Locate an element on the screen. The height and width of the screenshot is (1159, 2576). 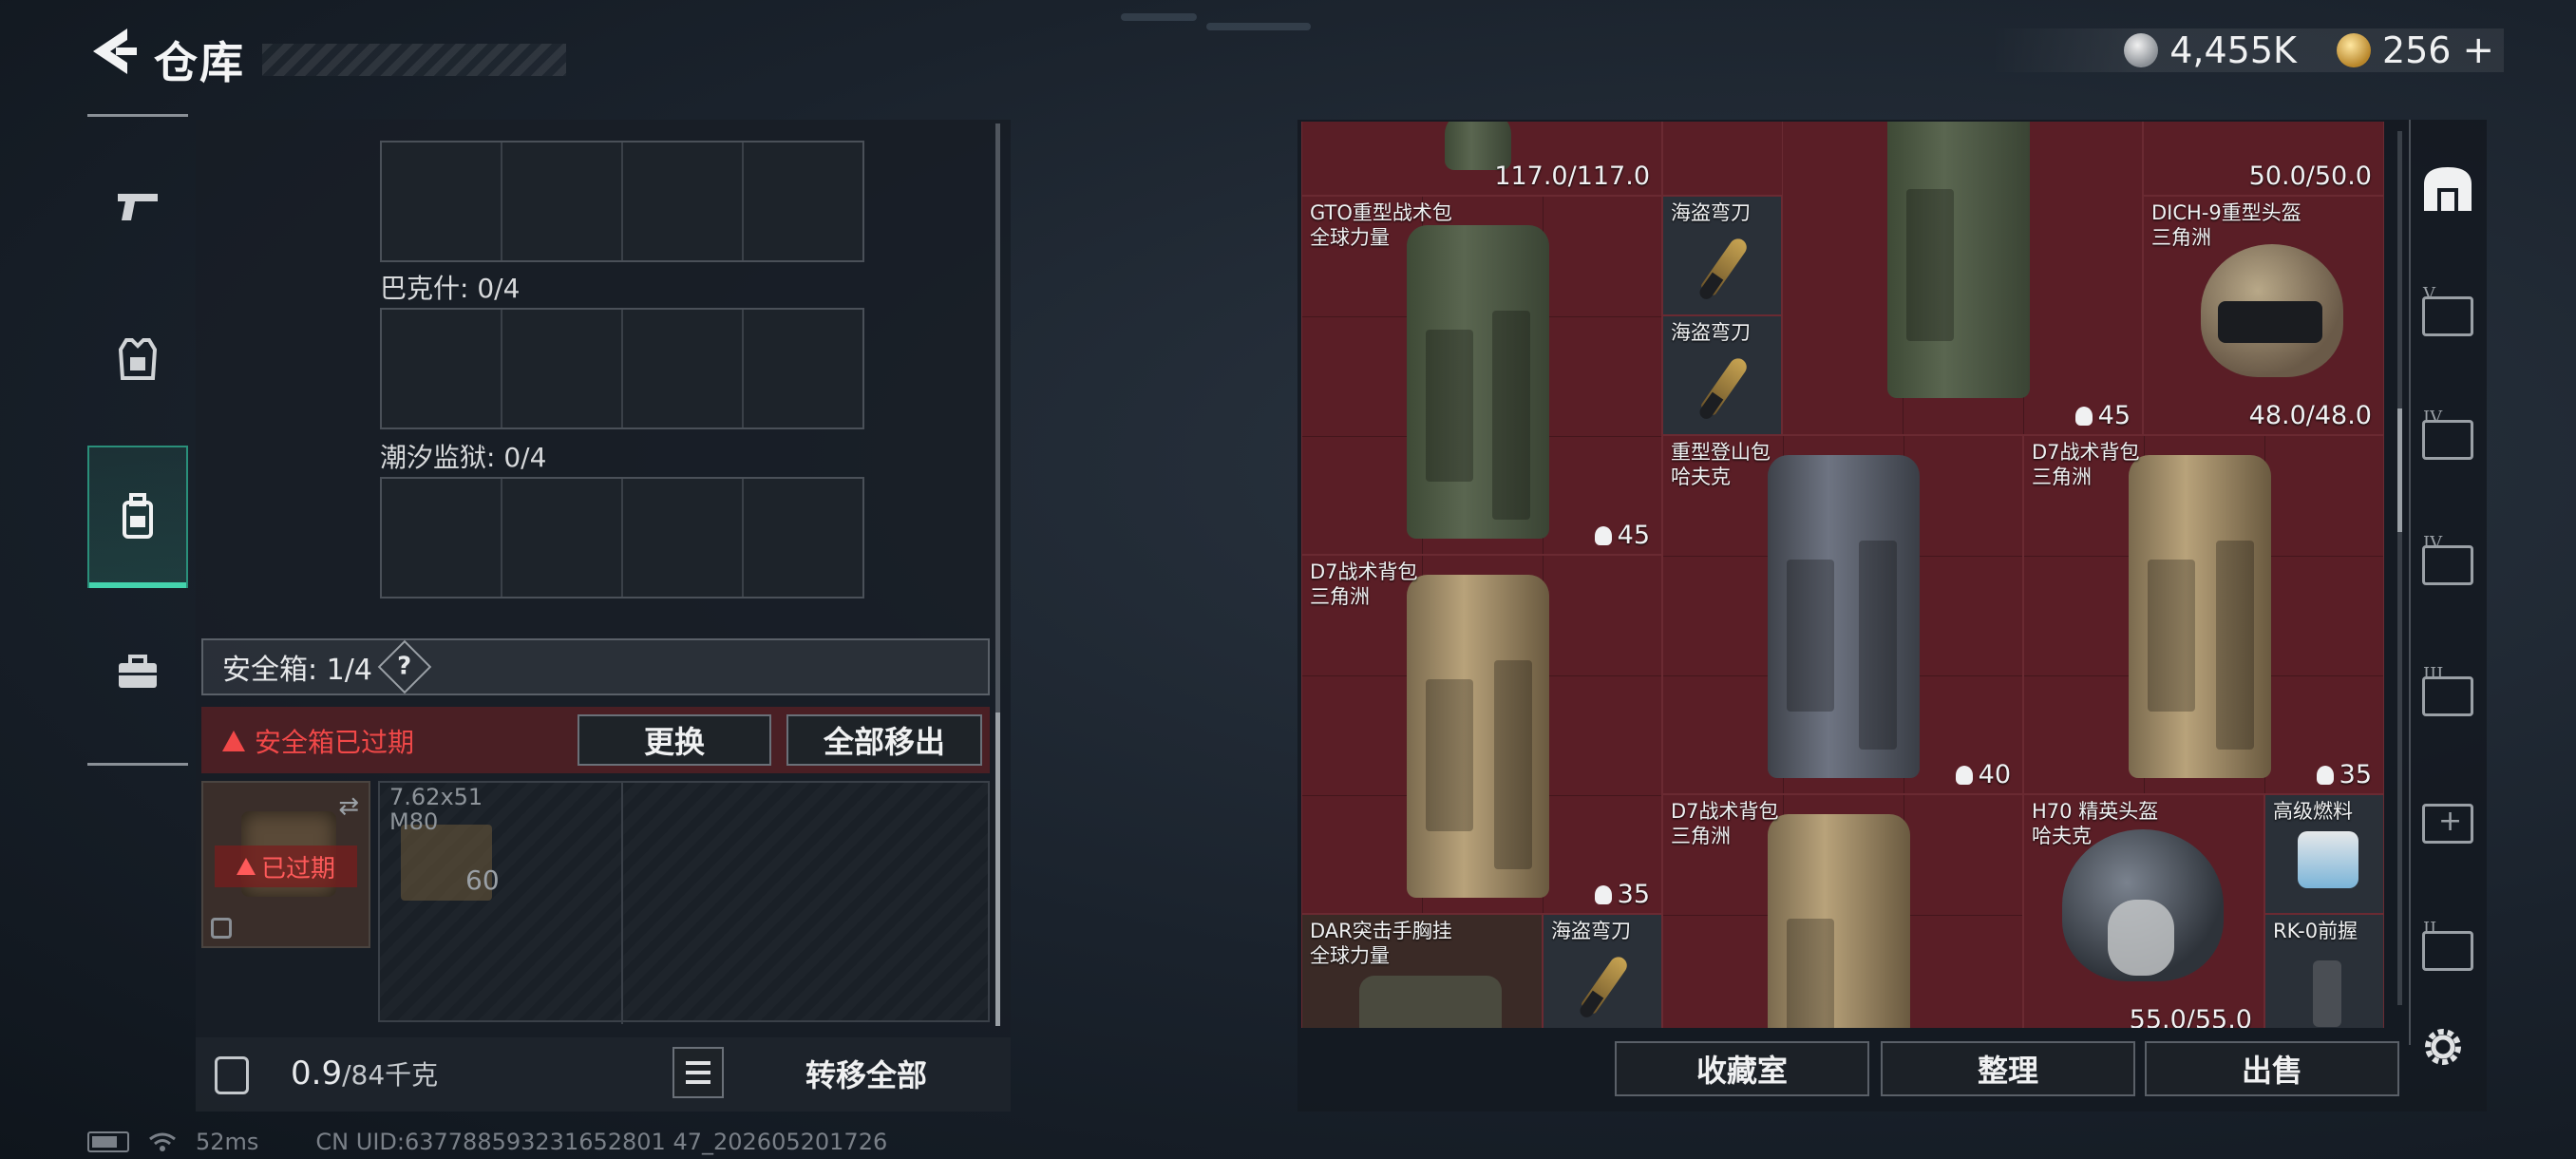
stash-item-backpack: 45 is located at coordinates (1962, 278).